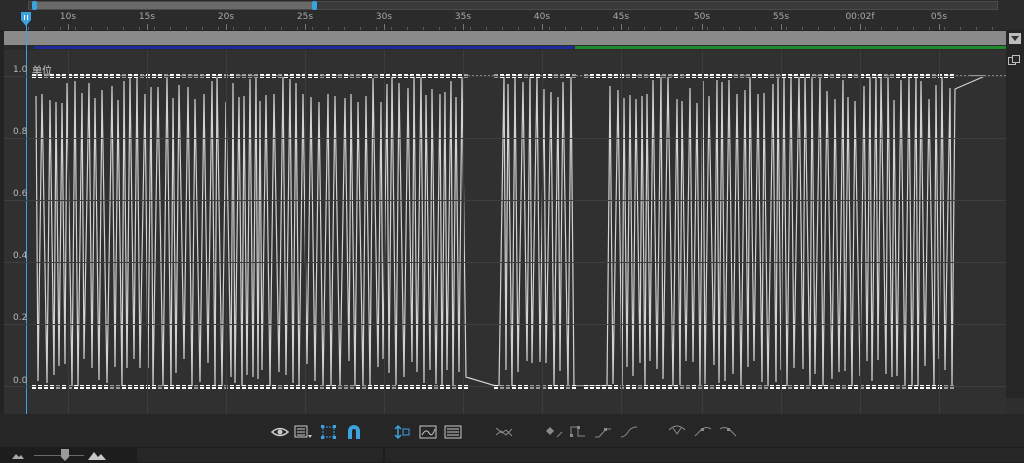  What do you see at coordinates (20, 194) in the screenshot?
I see `value-axis-label: 0.6` at bounding box center [20, 194].